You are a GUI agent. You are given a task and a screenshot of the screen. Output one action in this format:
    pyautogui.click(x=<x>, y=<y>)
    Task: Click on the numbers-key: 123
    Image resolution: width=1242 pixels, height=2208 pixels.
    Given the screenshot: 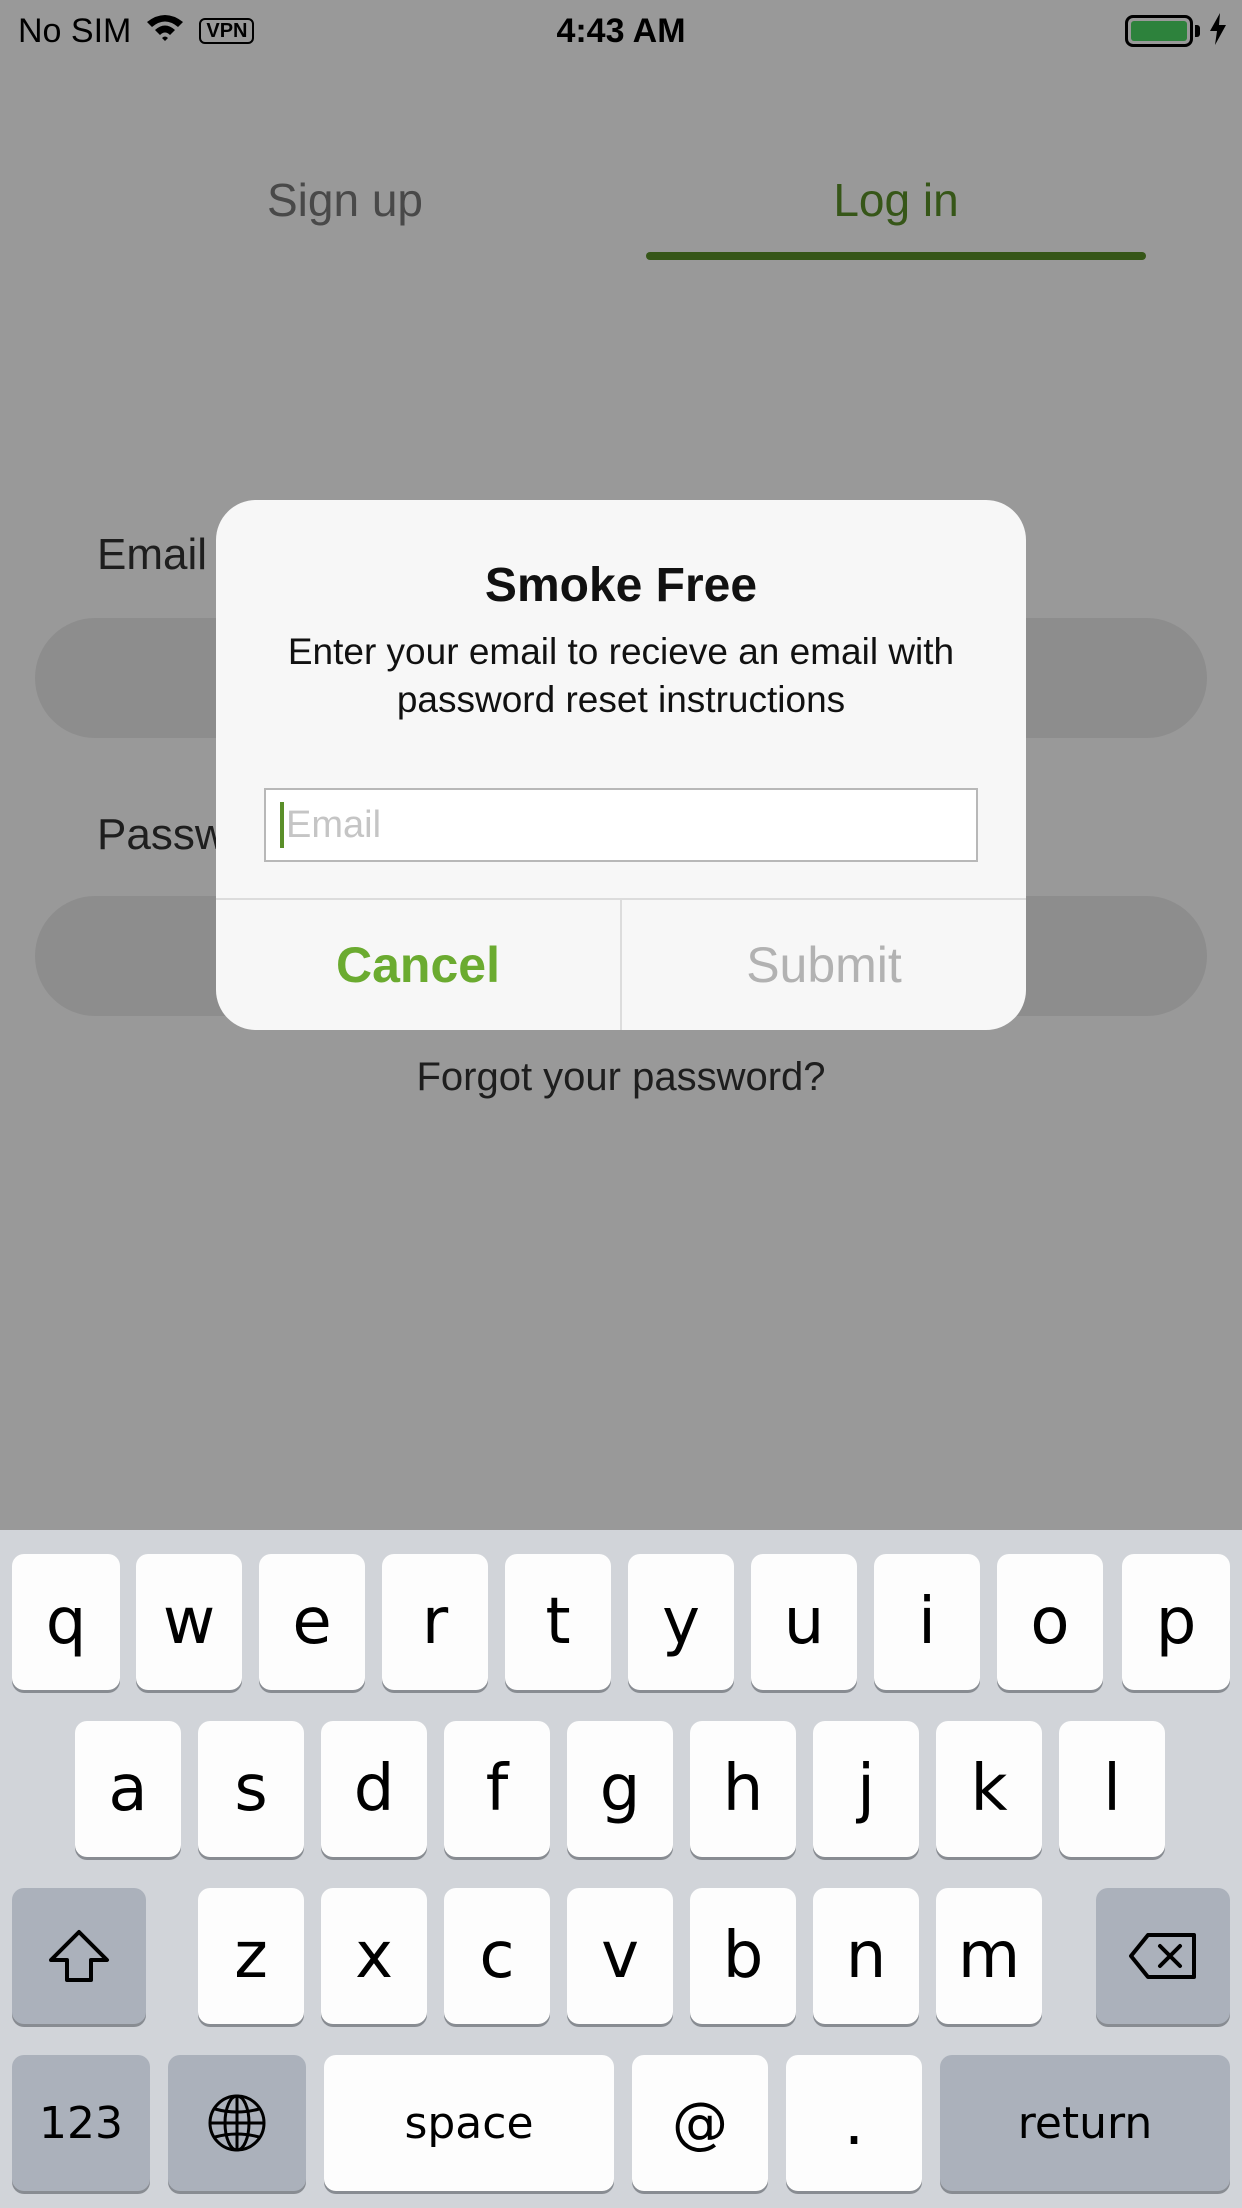 What is the action you would take?
    pyautogui.click(x=81, y=2123)
    